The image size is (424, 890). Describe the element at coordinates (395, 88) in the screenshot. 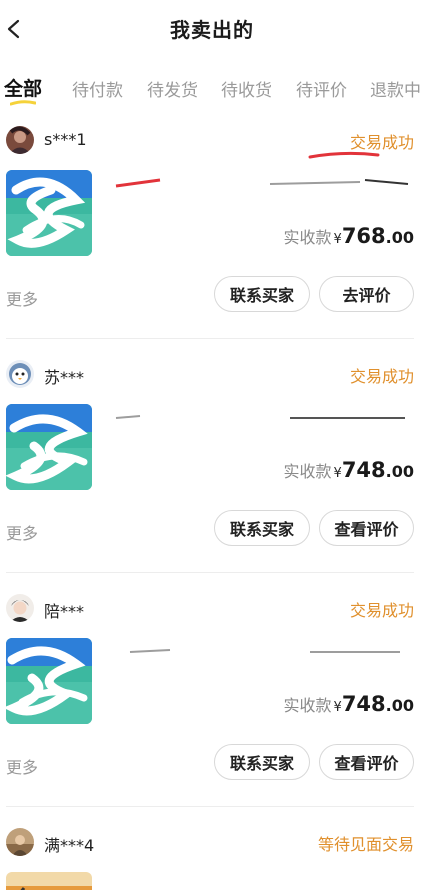

I see `tab-refunding: 退款中` at that location.